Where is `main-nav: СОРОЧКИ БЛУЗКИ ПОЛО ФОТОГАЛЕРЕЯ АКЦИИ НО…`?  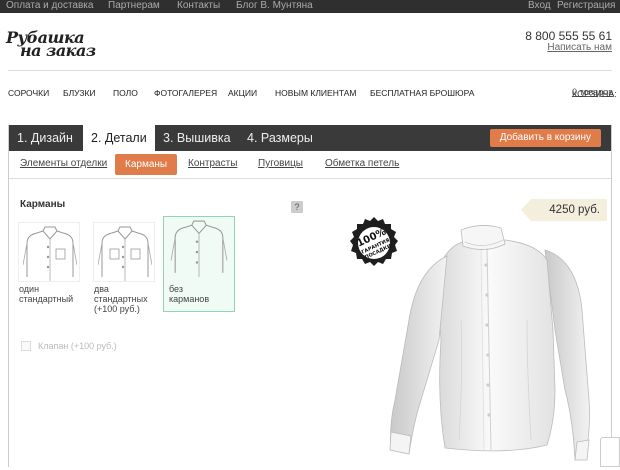 main-nav: СОРОЧКИ БЛУЗКИ ПОЛО ФОТОГАЛЕРЕЯ АКЦИИ НО… is located at coordinates (310, 93).